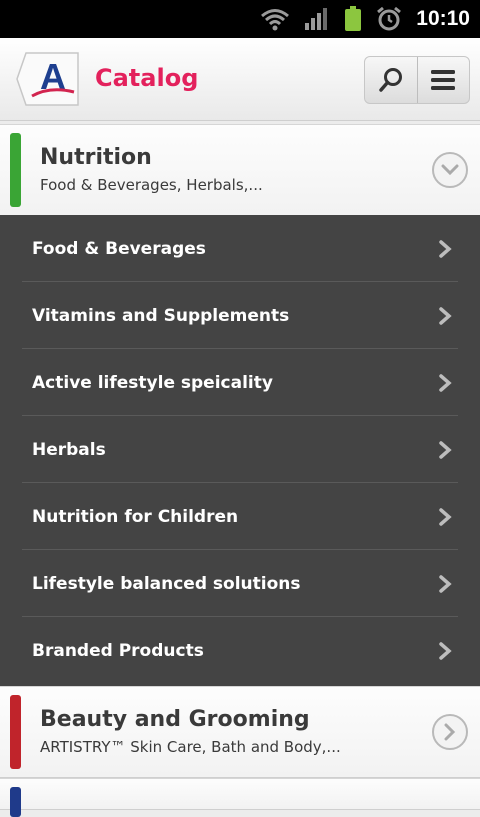  What do you see at coordinates (240, 797) in the screenshot?
I see `category-next` at bounding box center [240, 797].